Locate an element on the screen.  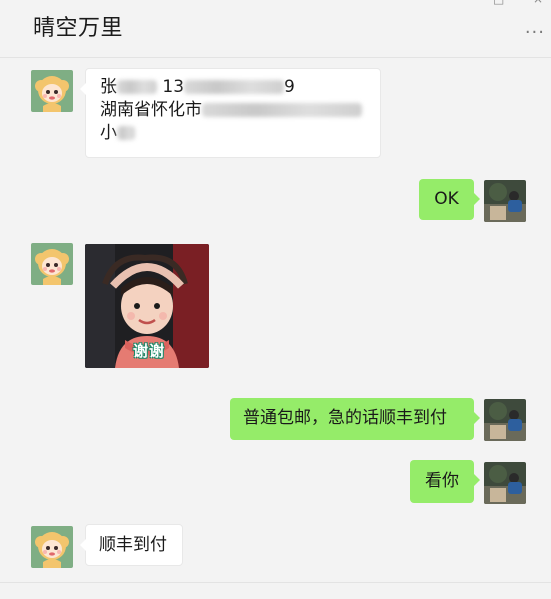
message-address: 张 13 9 湖南省怀化市 小 is located at coordinates (230, 113).